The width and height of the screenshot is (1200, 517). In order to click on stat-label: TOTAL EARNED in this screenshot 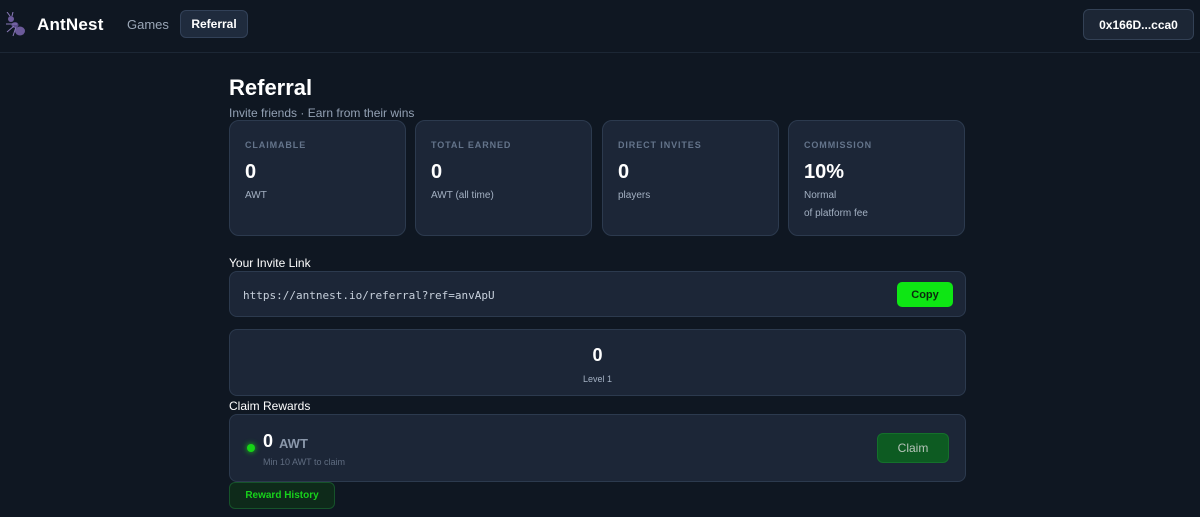, I will do `click(471, 145)`.